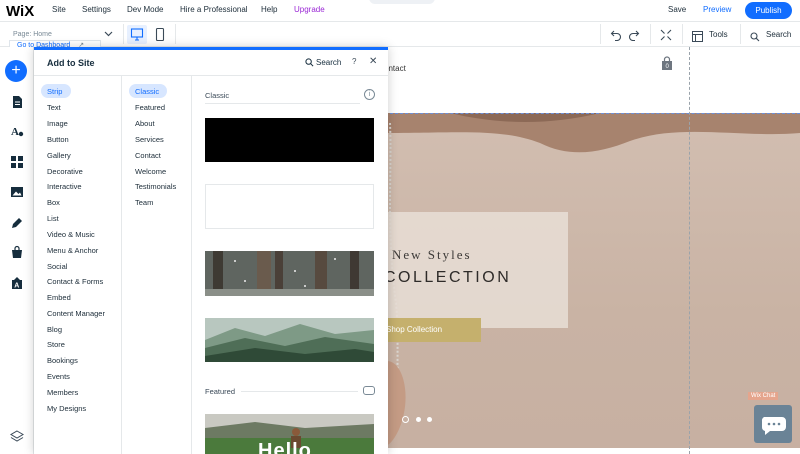 The width and height of the screenshot is (800, 454). Describe the element at coordinates (144, 202) in the screenshot. I see `subcategory-item-team: Team` at that location.